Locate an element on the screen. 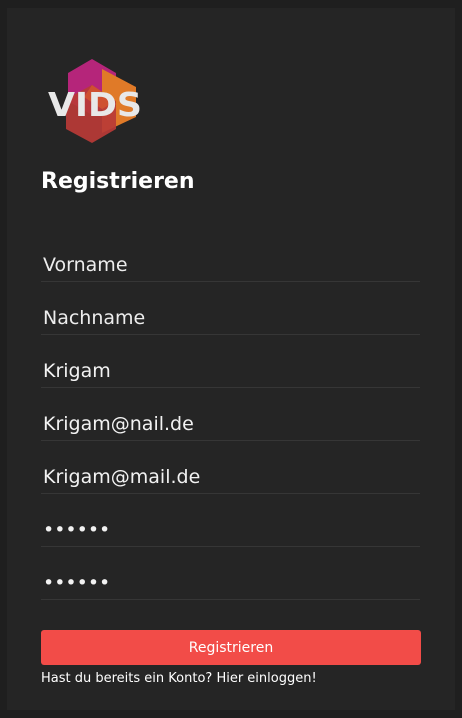  email-field is located at coordinates (230, 424).